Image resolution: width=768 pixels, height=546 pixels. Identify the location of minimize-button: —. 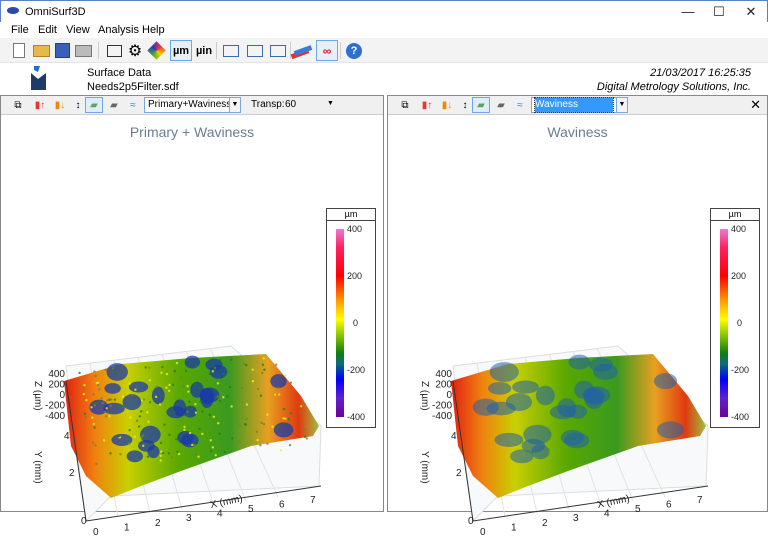
(688, 12).